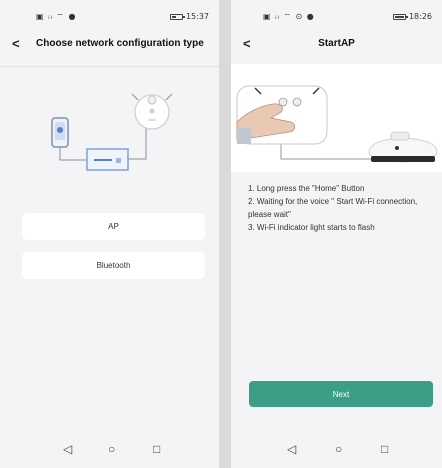 The width and height of the screenshot is (442, 468). What do you see at coordinates (107, 159) in the screenshot?
I see `router-icon` at bounding box center [107, 159].